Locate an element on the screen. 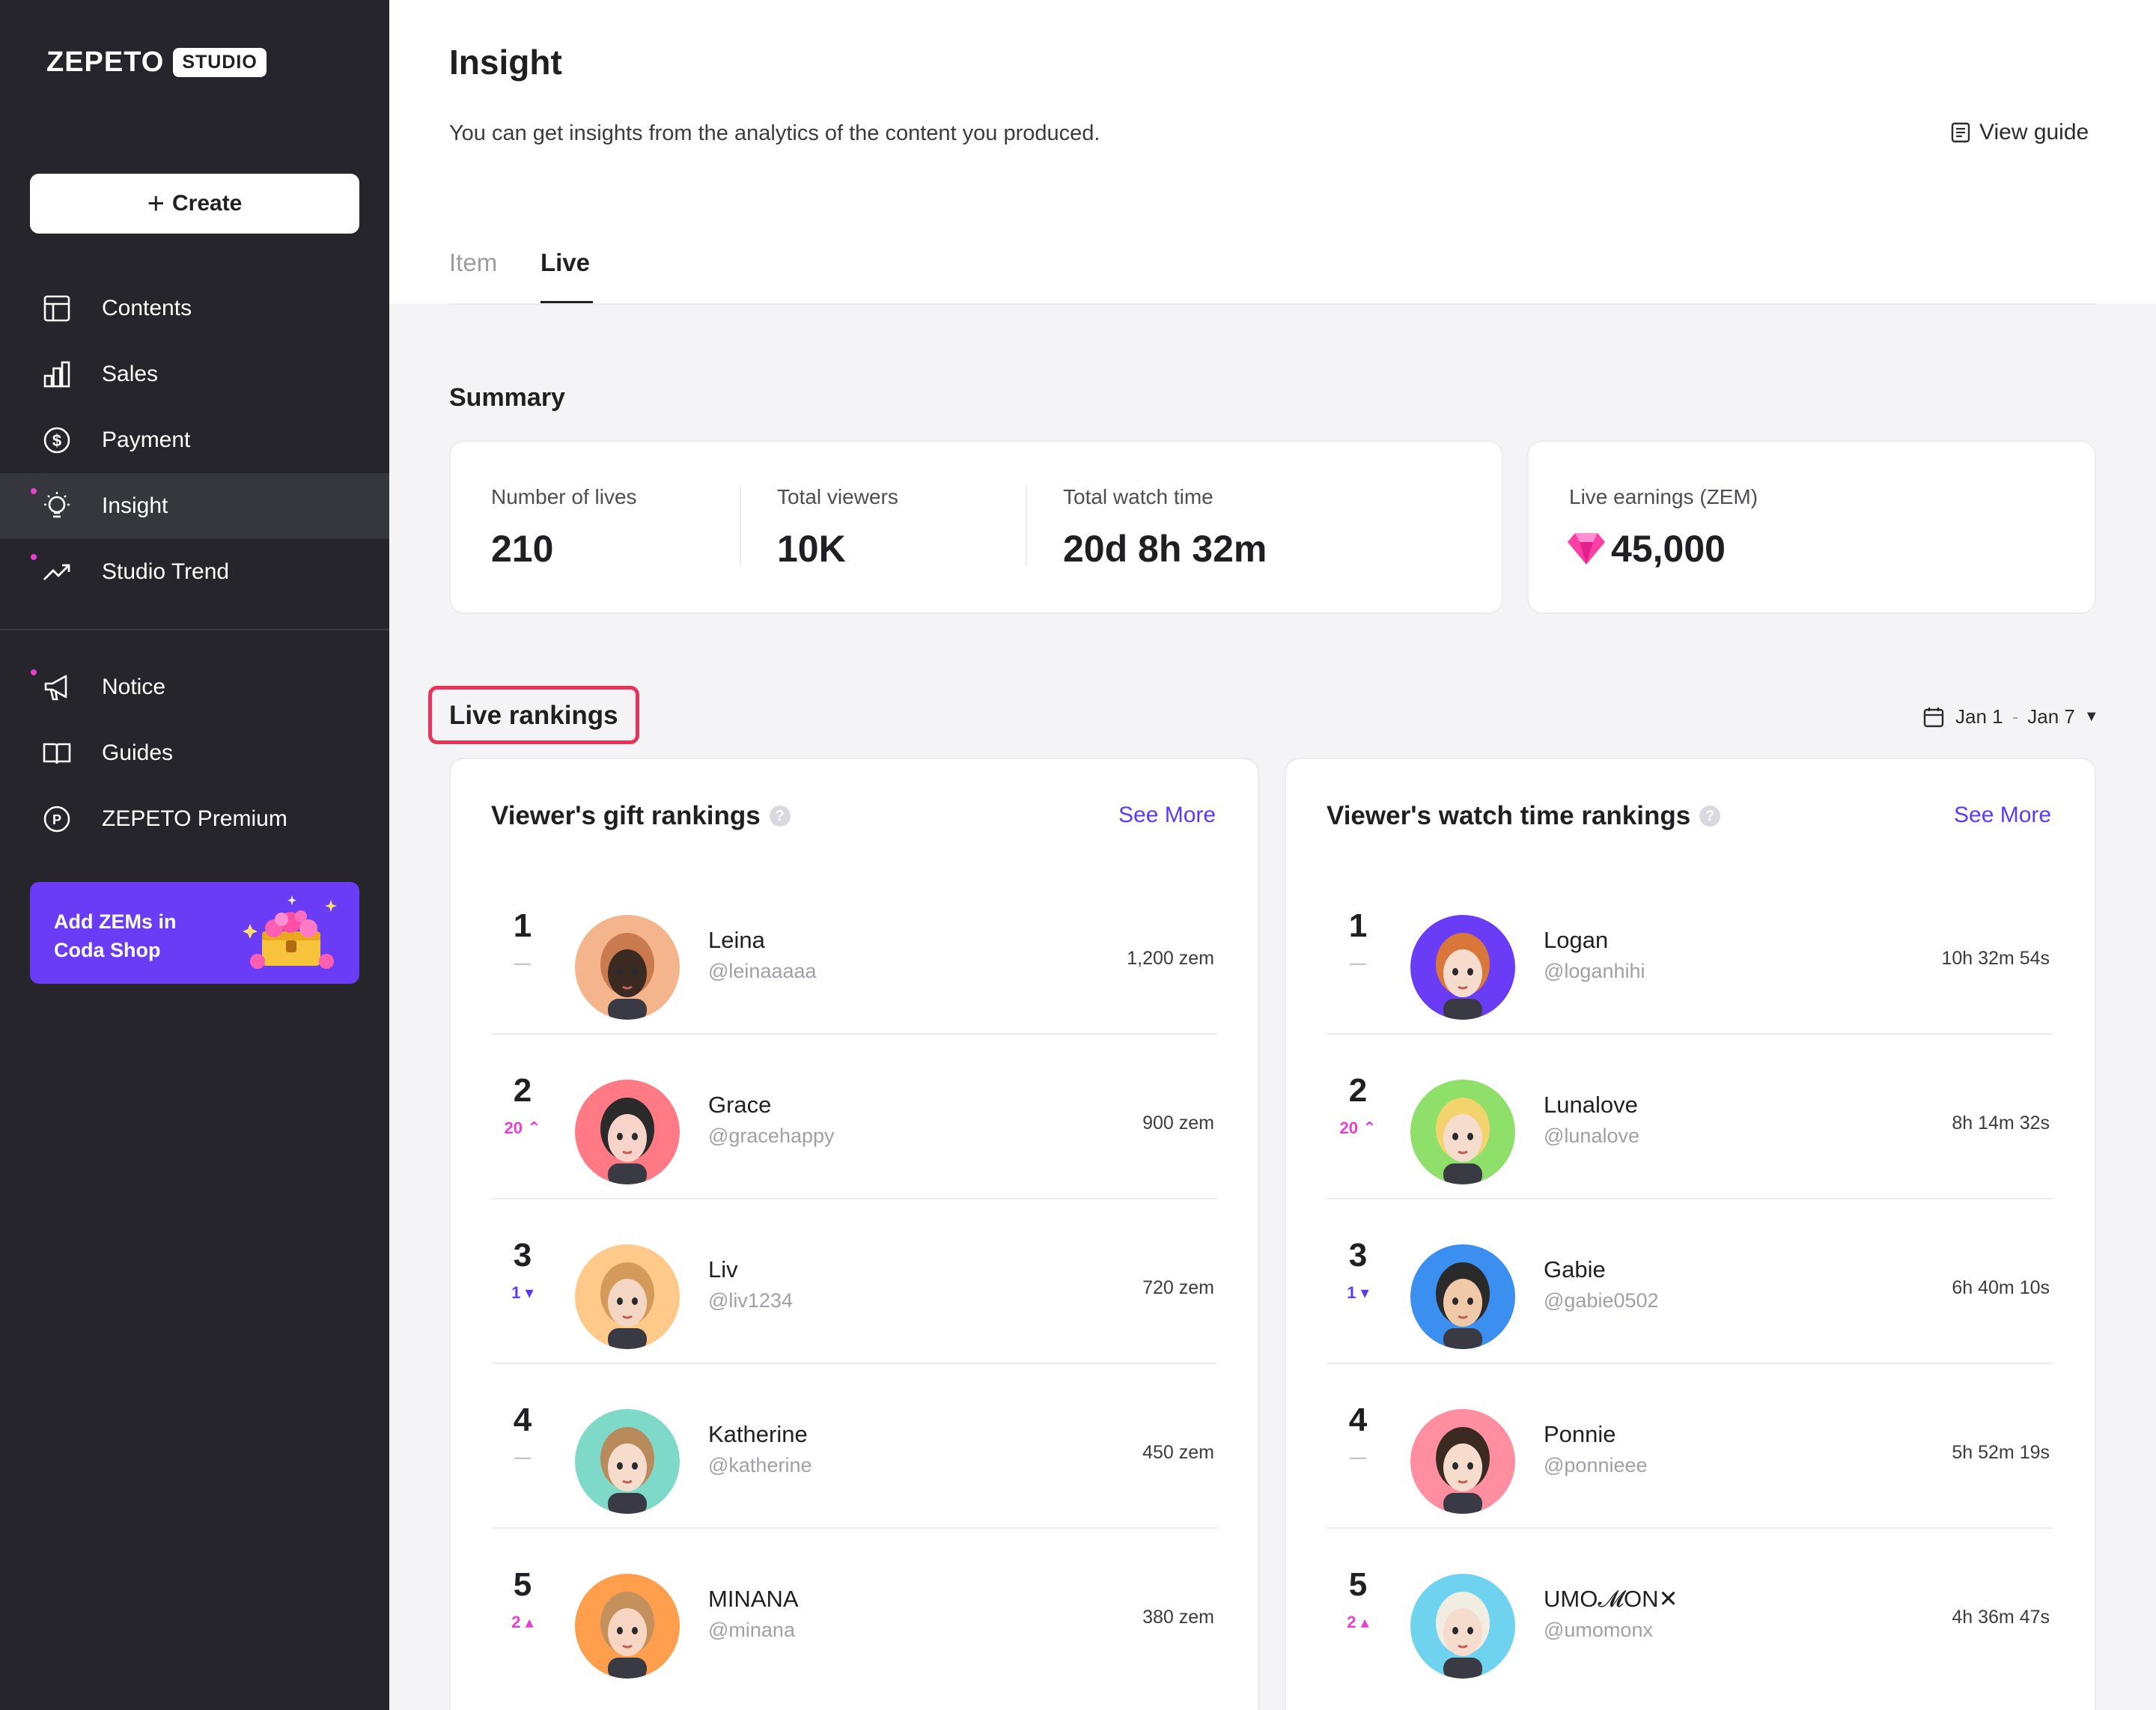 This screenshot has height=1710, width=2156. sidebar-item-insight: Insight is located at coordinates (194, 506).